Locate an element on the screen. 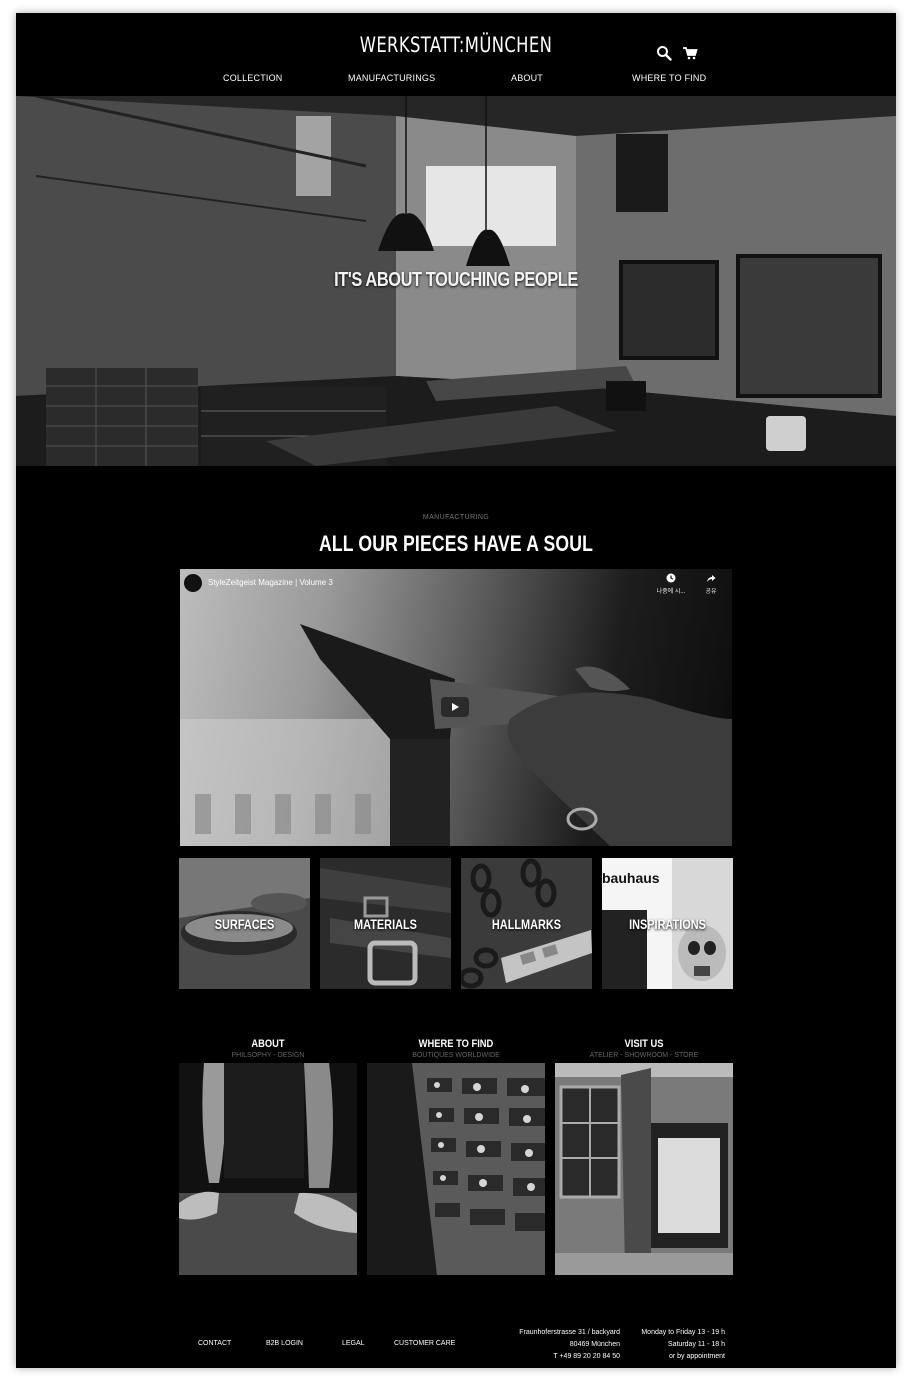  tile-inspirations: bauhaus INSPIRATIONS is located at coordinates (667, 923).